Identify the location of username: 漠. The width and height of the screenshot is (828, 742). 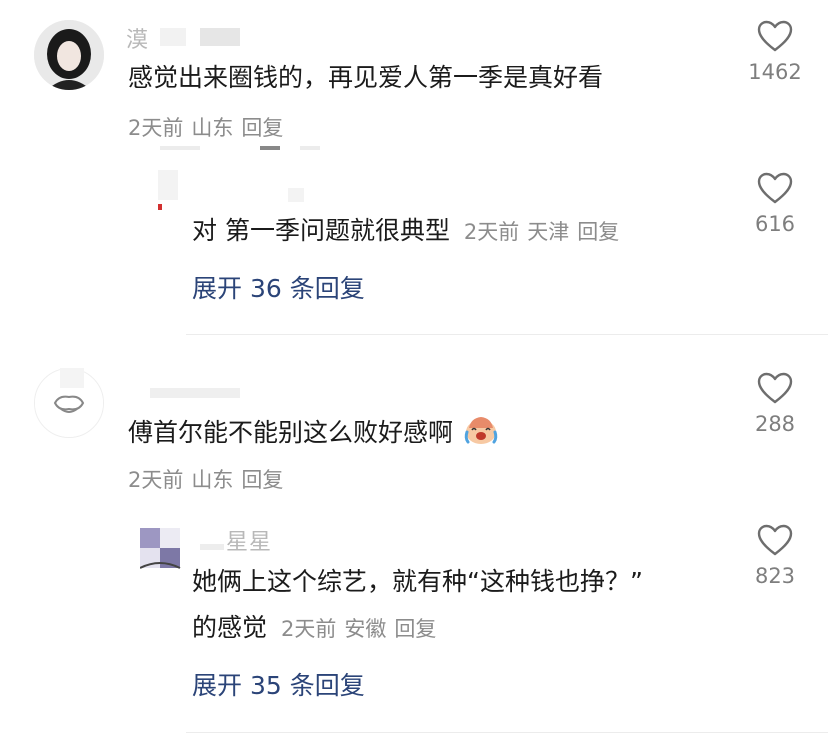
(137, 38).